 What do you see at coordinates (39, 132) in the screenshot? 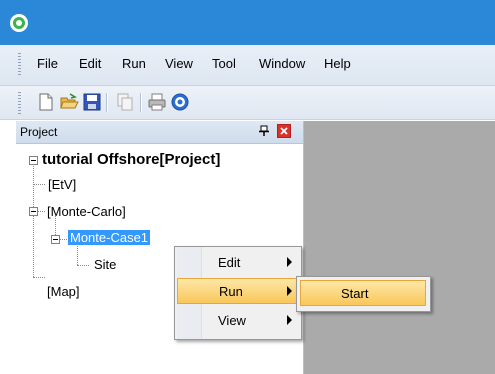
I see `project-panel-title: Project` at bounding box center [39, 132].